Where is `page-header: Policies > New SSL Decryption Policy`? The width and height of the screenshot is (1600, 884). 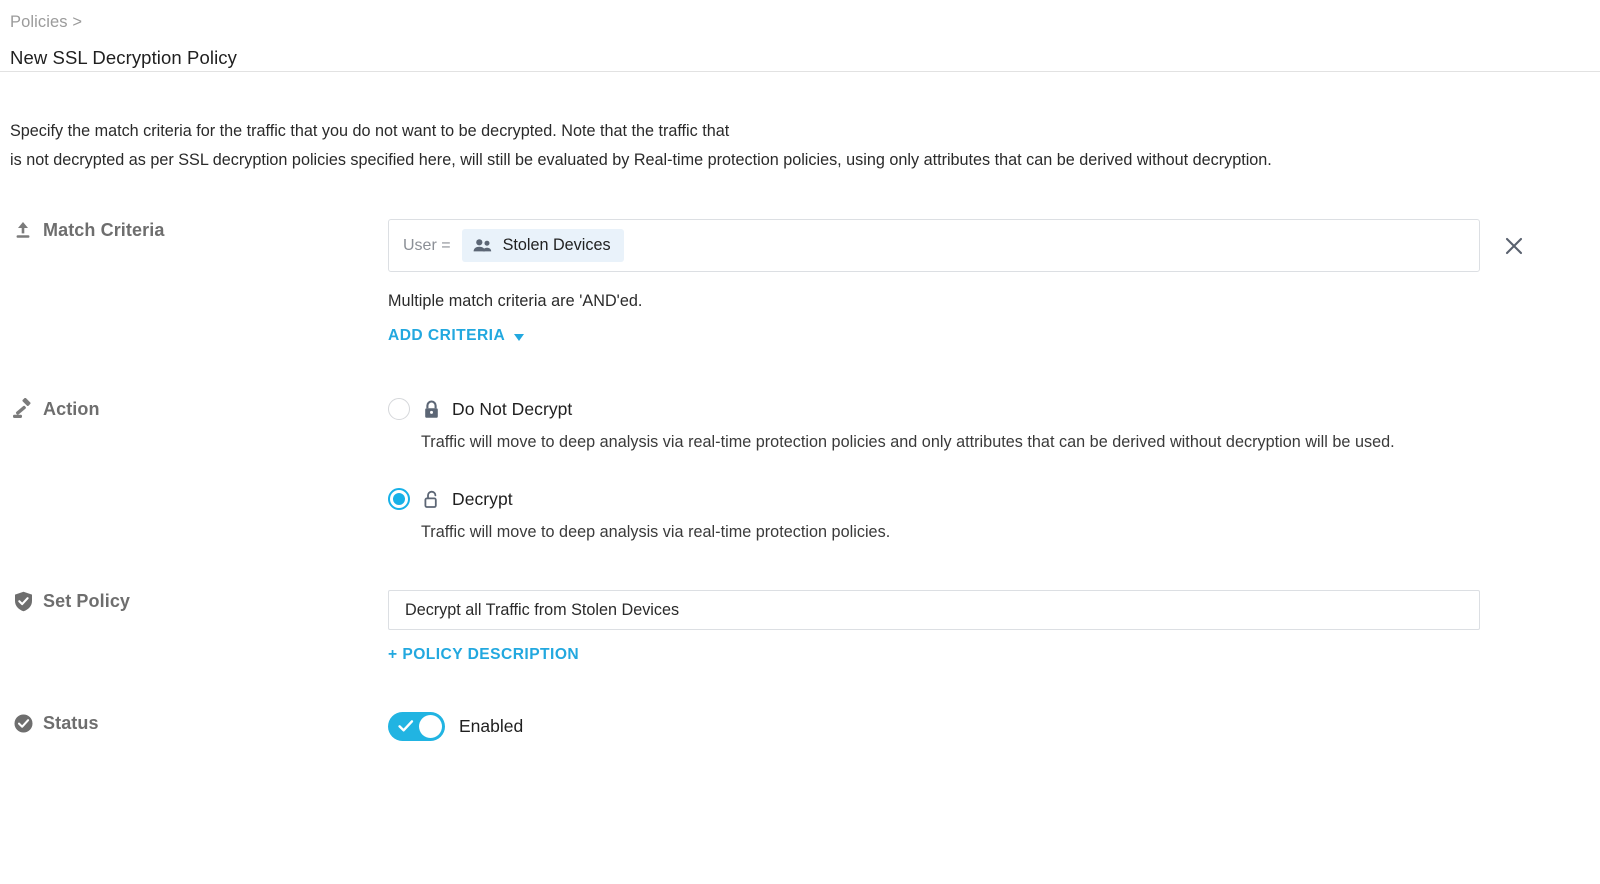
page-header: Policies > New SSL Decryption Policy is located at coordinates (800, 36).